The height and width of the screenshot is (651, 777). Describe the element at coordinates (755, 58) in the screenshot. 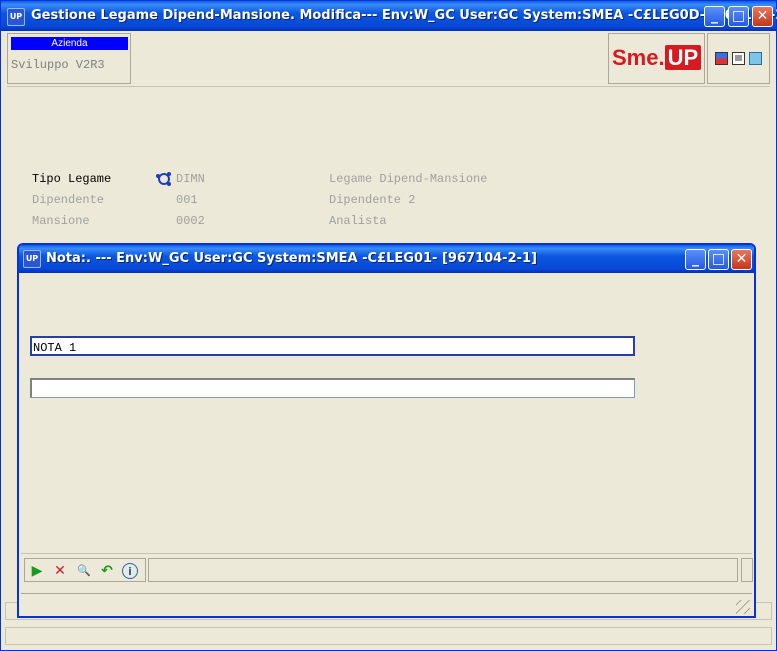

I see `book-icon` at that location.